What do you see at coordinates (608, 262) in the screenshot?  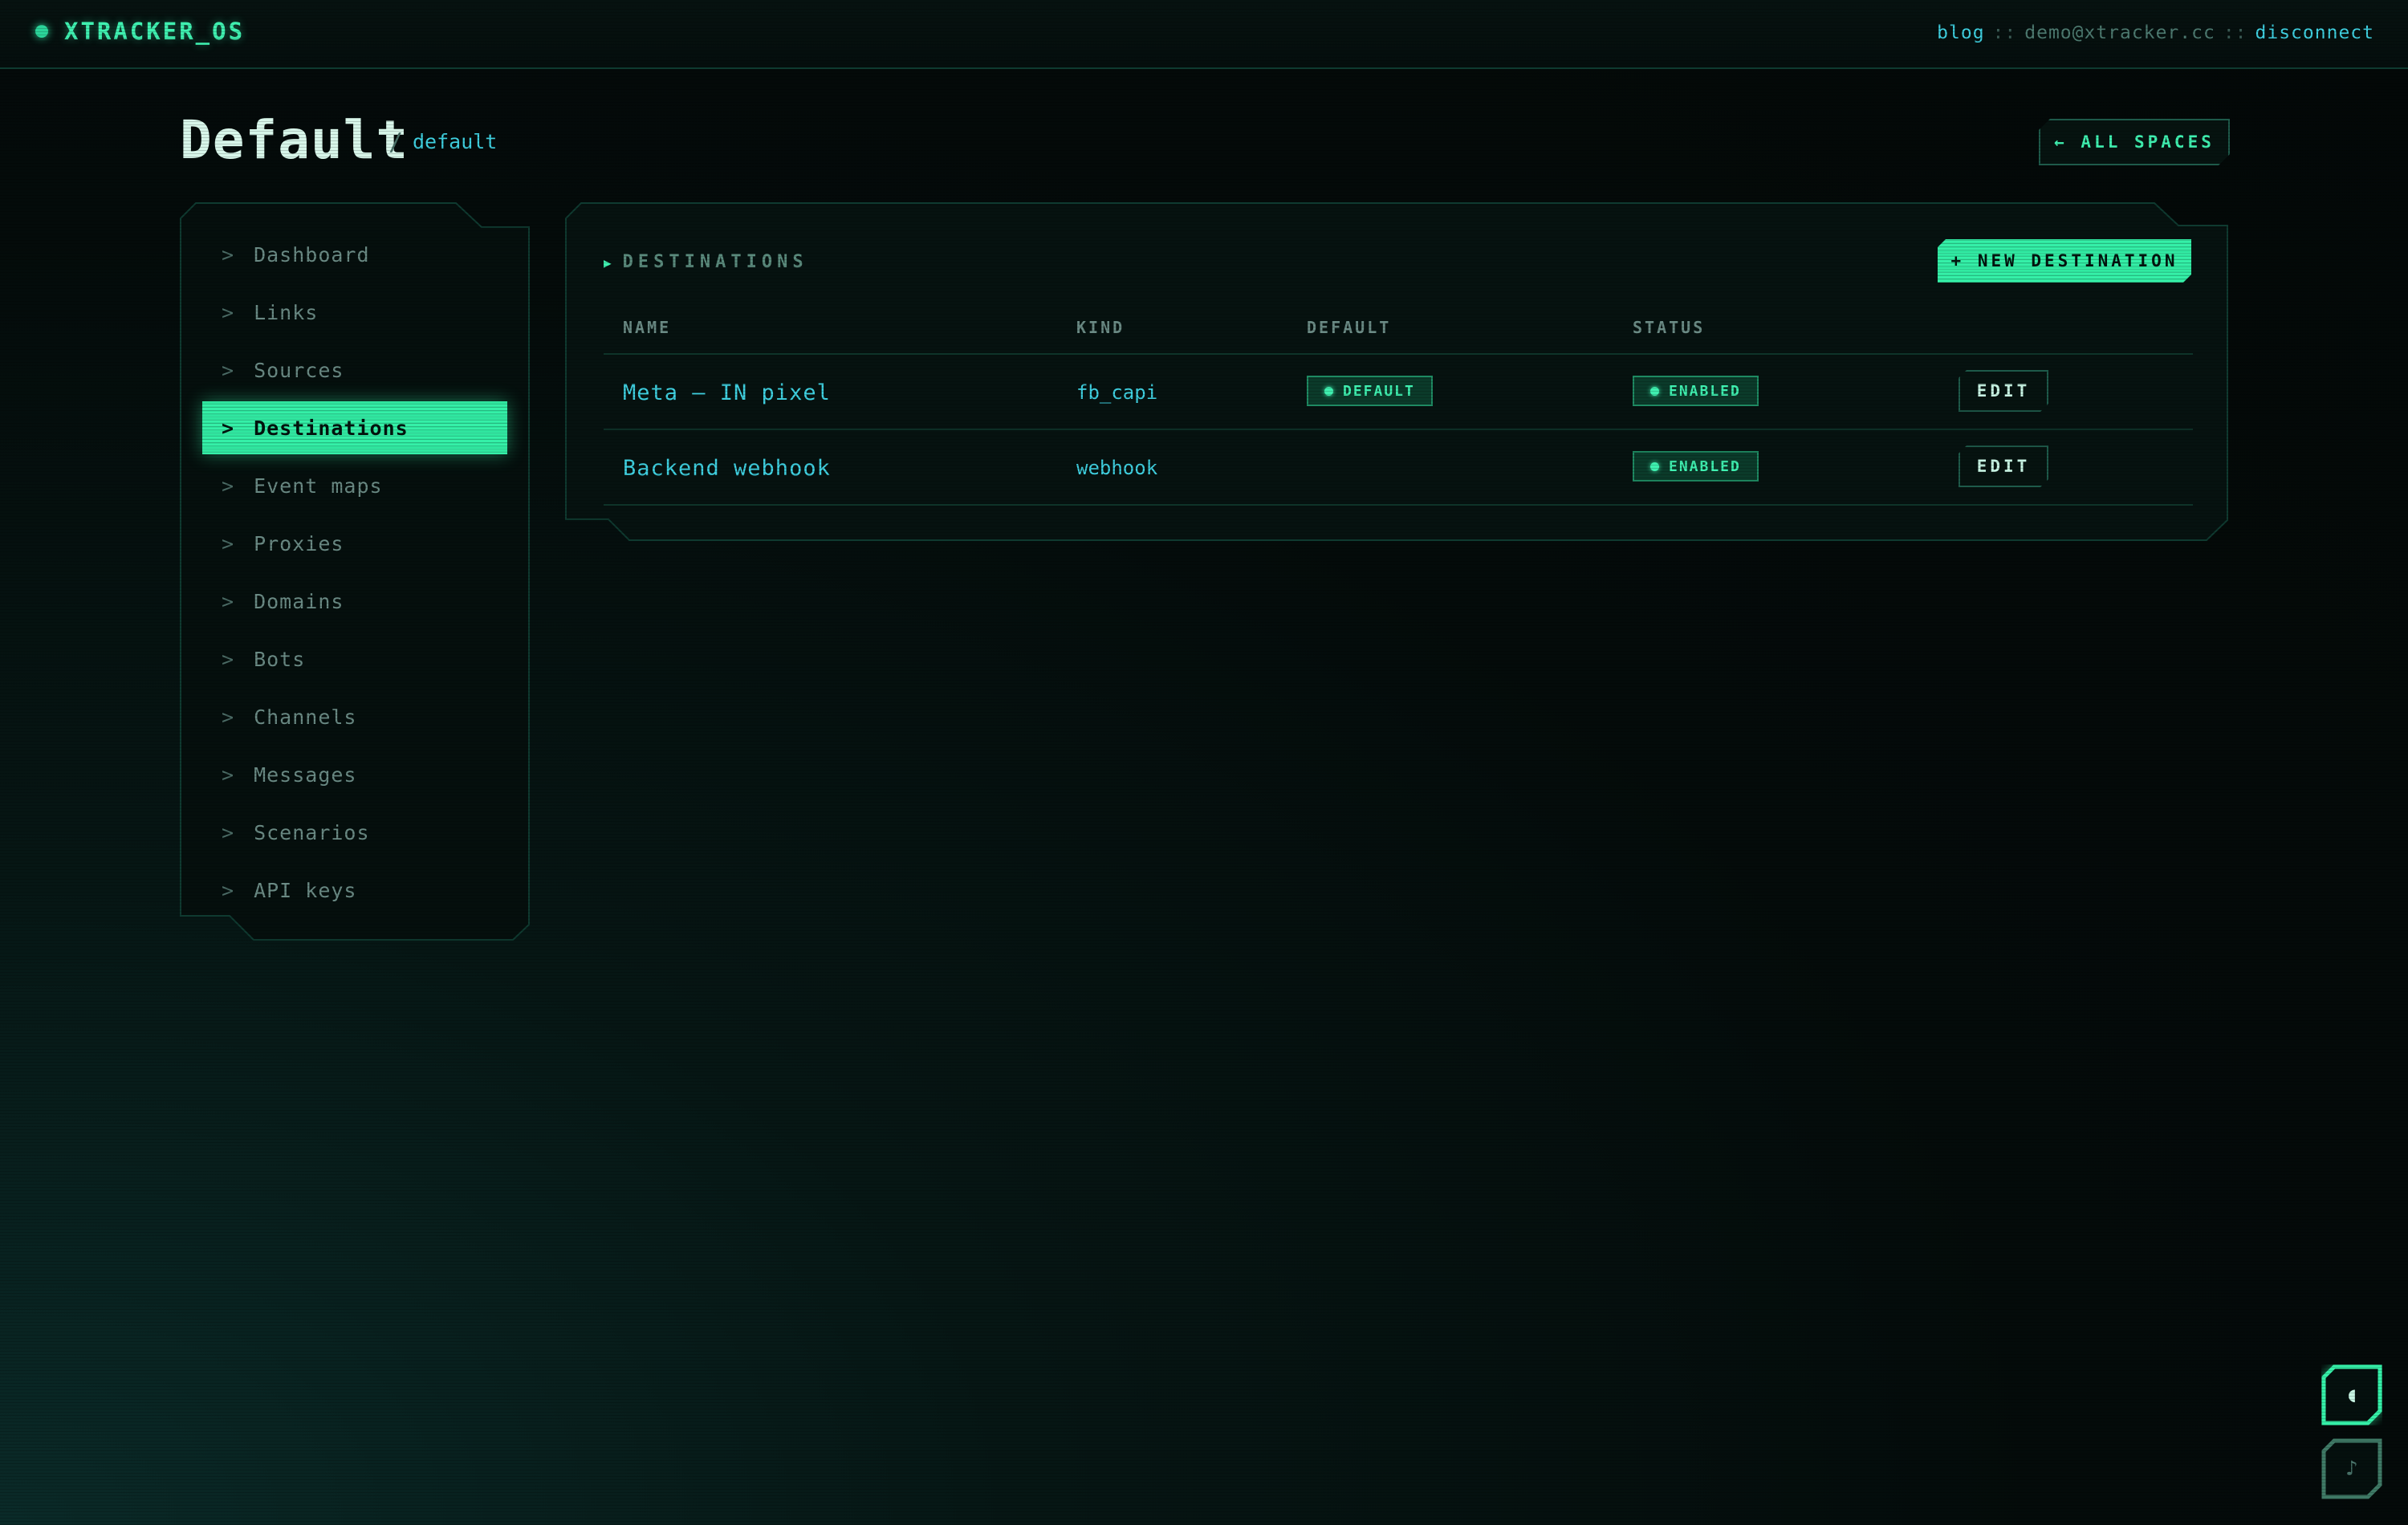 I see `triangle-icon: ▶` at bounding box center [608, 262].